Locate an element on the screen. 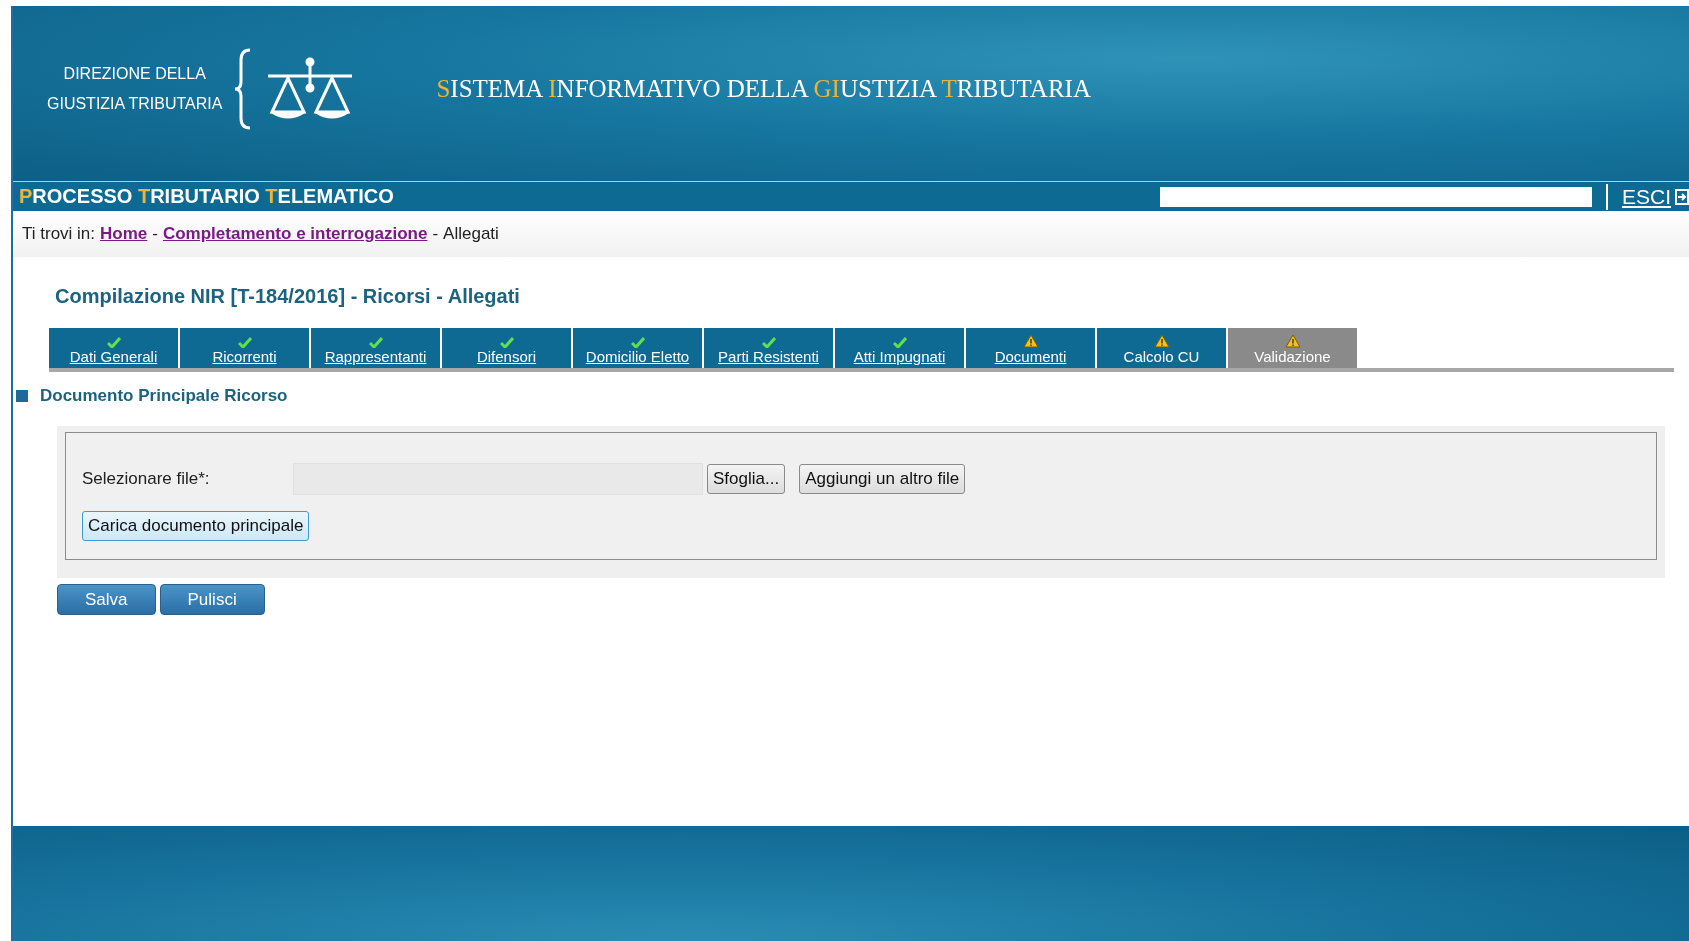 The image size is (1689, 941). section-bullet-icon is located at coordinates (22, 396).